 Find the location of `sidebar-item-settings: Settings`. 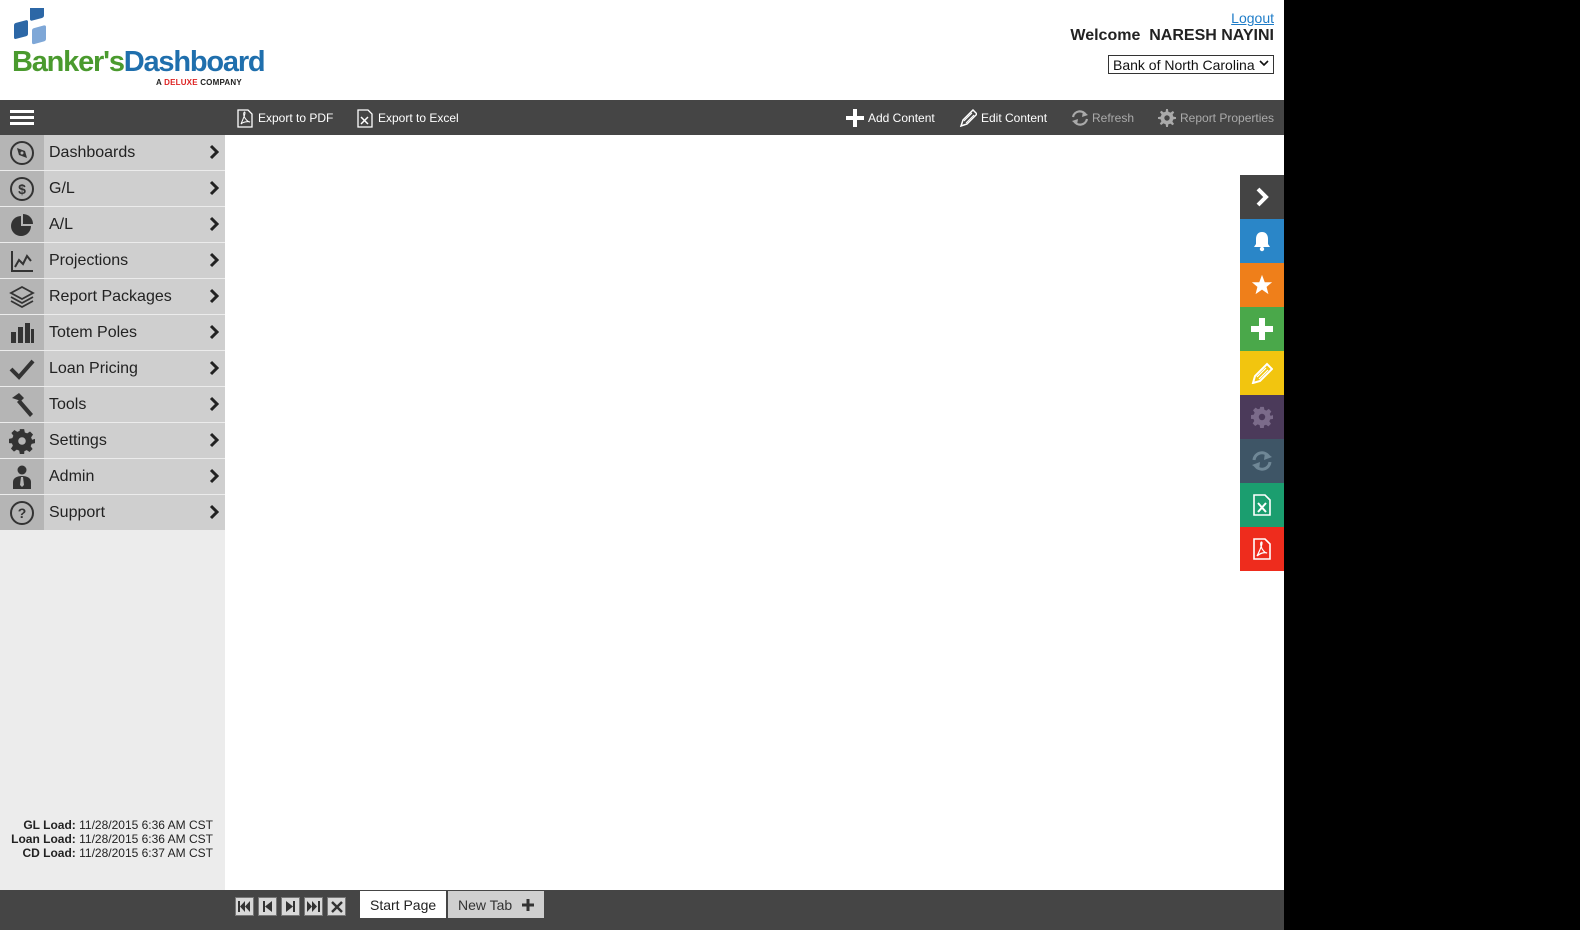

sidebar-item-settings: Settings is located at coordinates (112, 440).